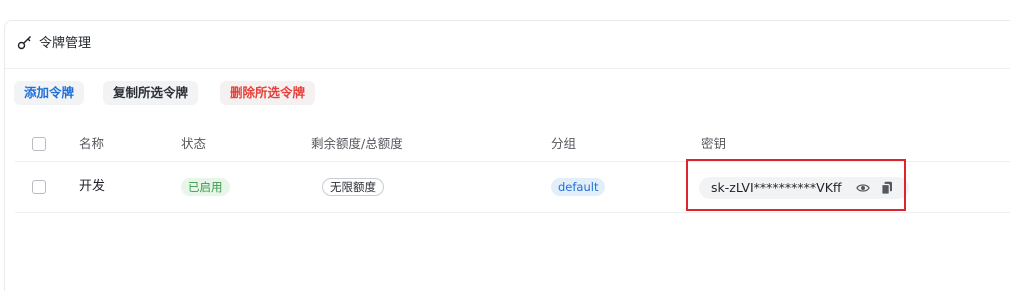 This screenshot has height=291, width=1010. What do you see at coordinates (714, 143) in the screenshot?
I see `column-header-secret: 密钥` at bounding box center [714, 143].